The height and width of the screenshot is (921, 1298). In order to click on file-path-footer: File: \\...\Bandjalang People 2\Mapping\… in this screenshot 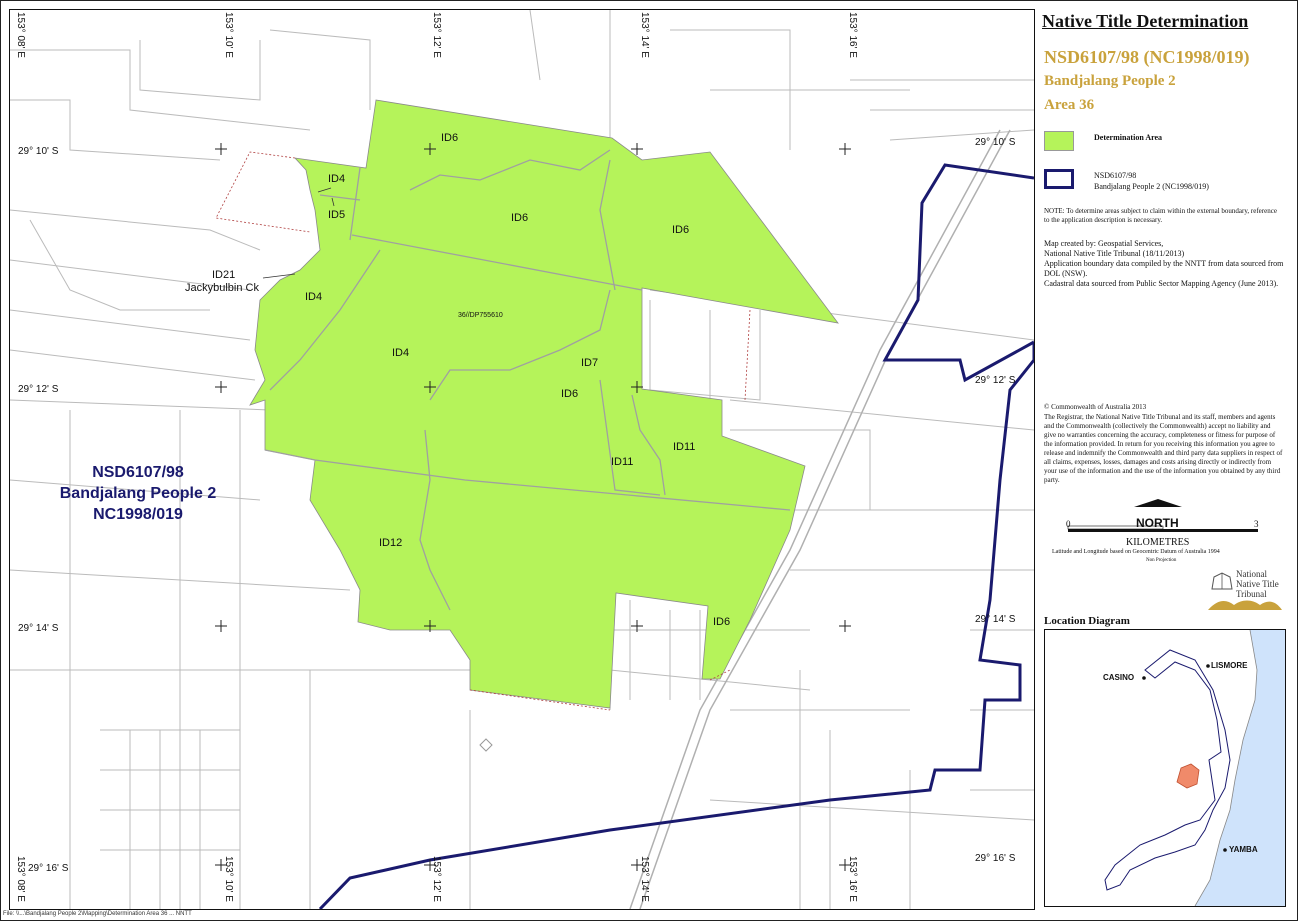, I will do `click(97, 914)`.